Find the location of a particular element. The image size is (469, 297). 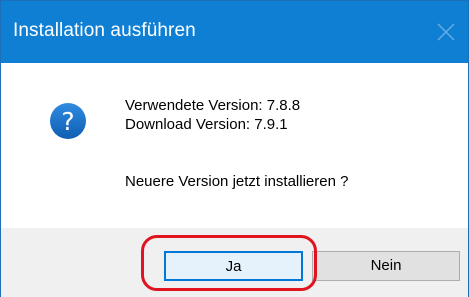

install-question-text: Neuere Version jetzt installieren ? is located at coordinates (237, 181).